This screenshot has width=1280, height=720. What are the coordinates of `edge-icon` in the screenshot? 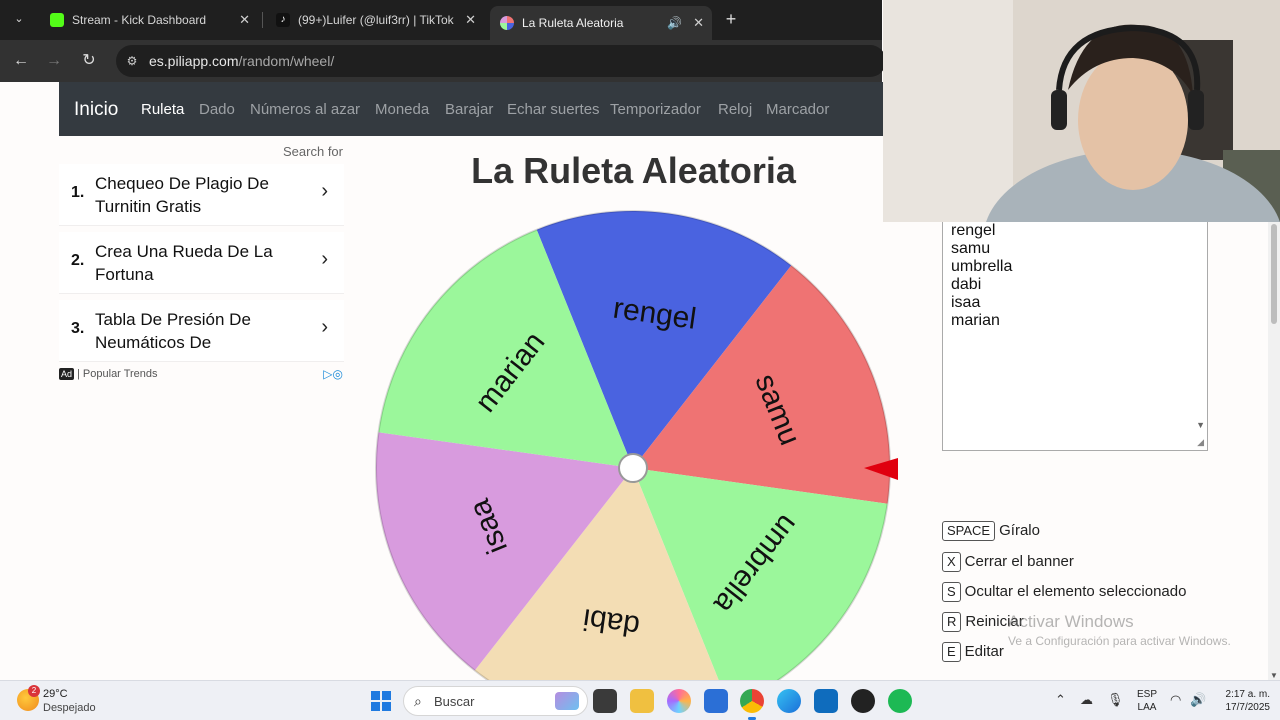 It's located at (789, 701).